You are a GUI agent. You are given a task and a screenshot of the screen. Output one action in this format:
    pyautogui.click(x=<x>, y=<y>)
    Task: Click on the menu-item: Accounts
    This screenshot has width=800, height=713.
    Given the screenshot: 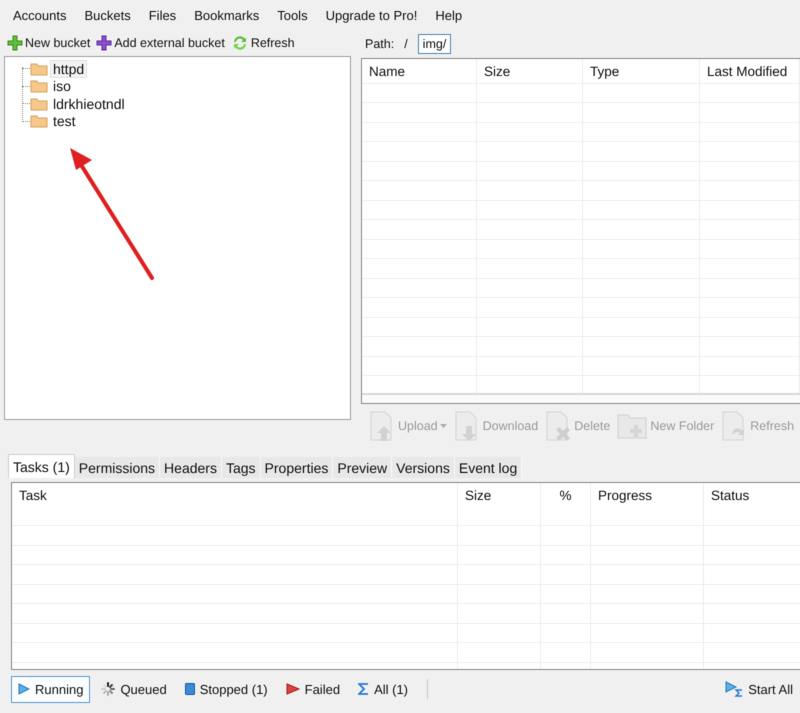 What is the action you would take?
    pyautogui.click(x=40, y=15)
    